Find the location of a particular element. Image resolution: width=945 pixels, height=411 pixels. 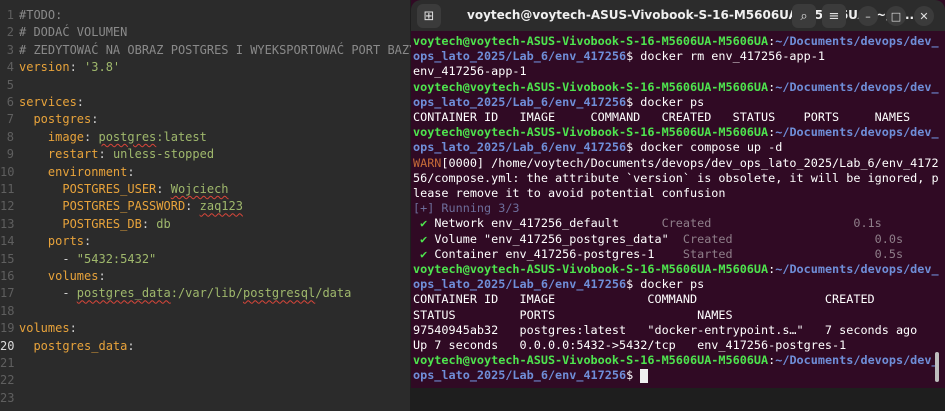

code-line: 11 POSTGRES_USER: Wojciech is located at coordinates (205, 189).